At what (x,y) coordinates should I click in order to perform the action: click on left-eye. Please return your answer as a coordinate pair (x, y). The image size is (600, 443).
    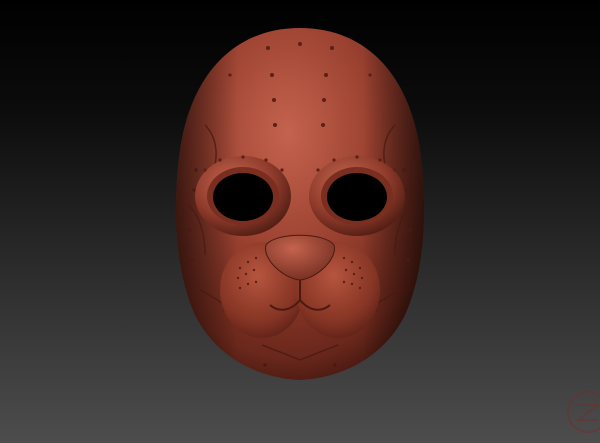
    Looking at the image, I should click on (243, 195).